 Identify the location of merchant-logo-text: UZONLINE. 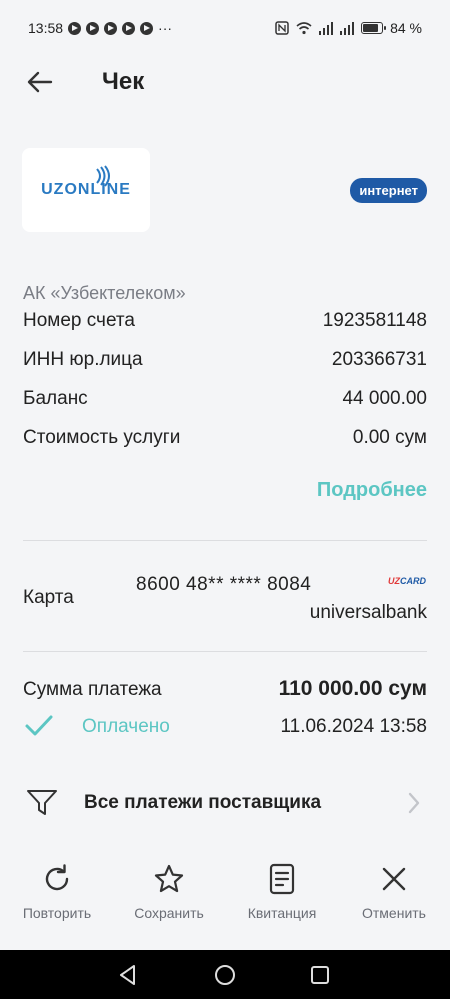
(86, 189).